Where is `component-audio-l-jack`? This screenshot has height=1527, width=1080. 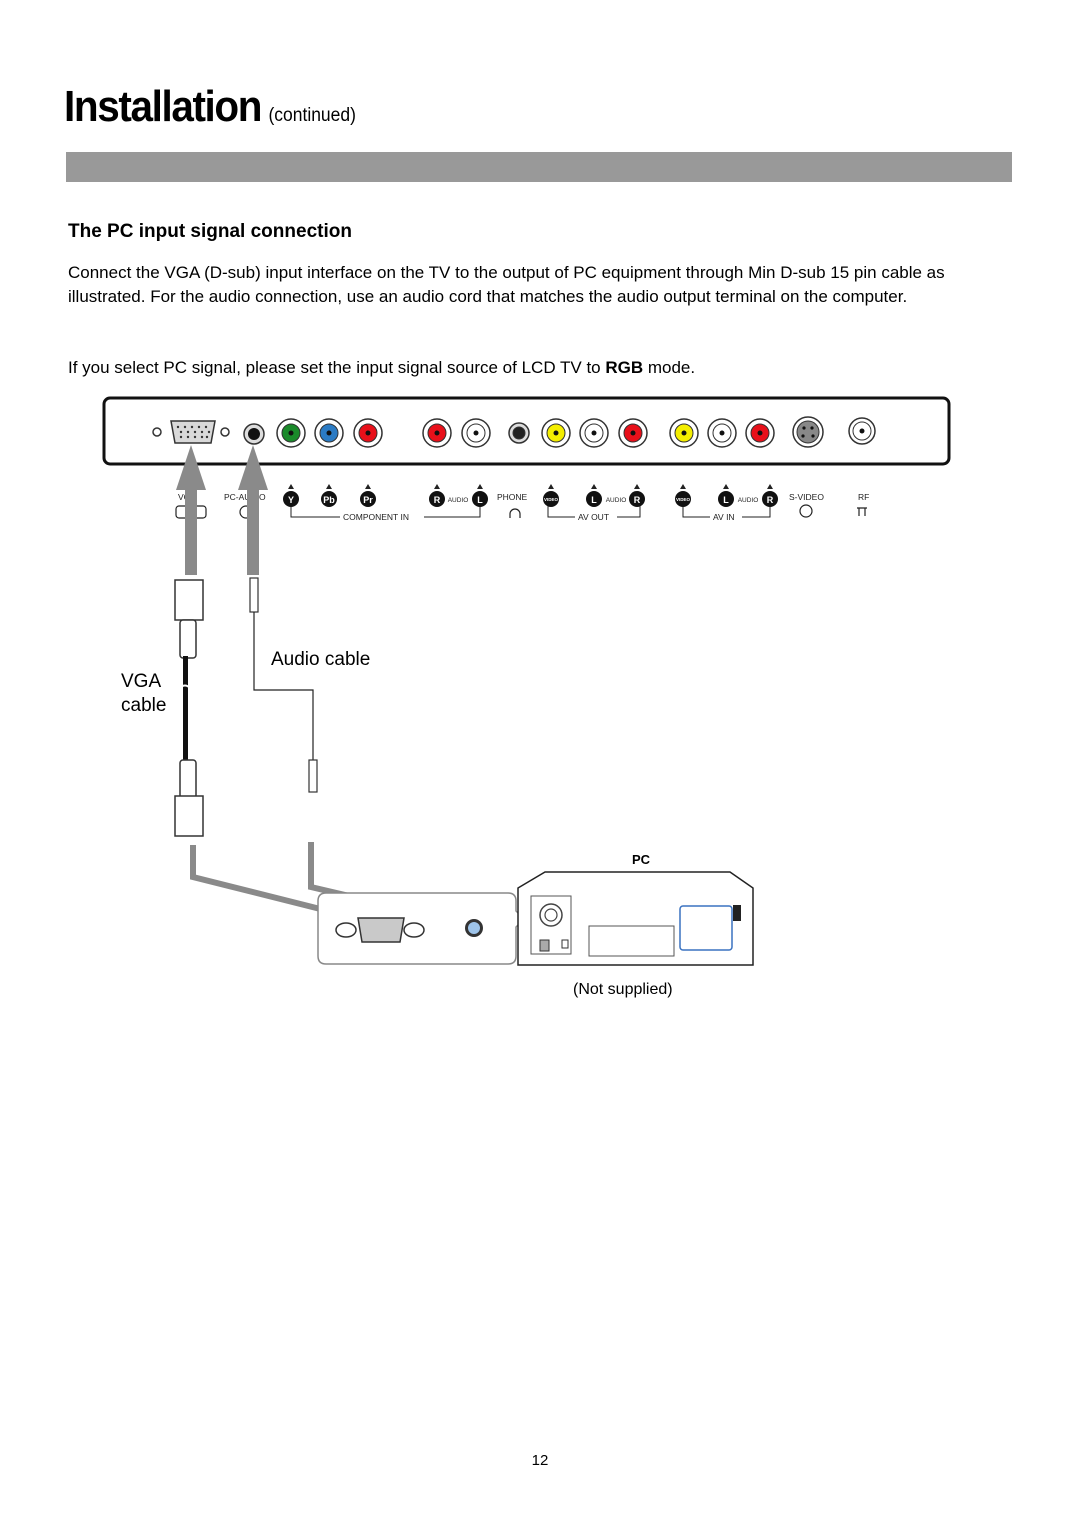
component-audio-l-jack is located at coordinates (476, 433).